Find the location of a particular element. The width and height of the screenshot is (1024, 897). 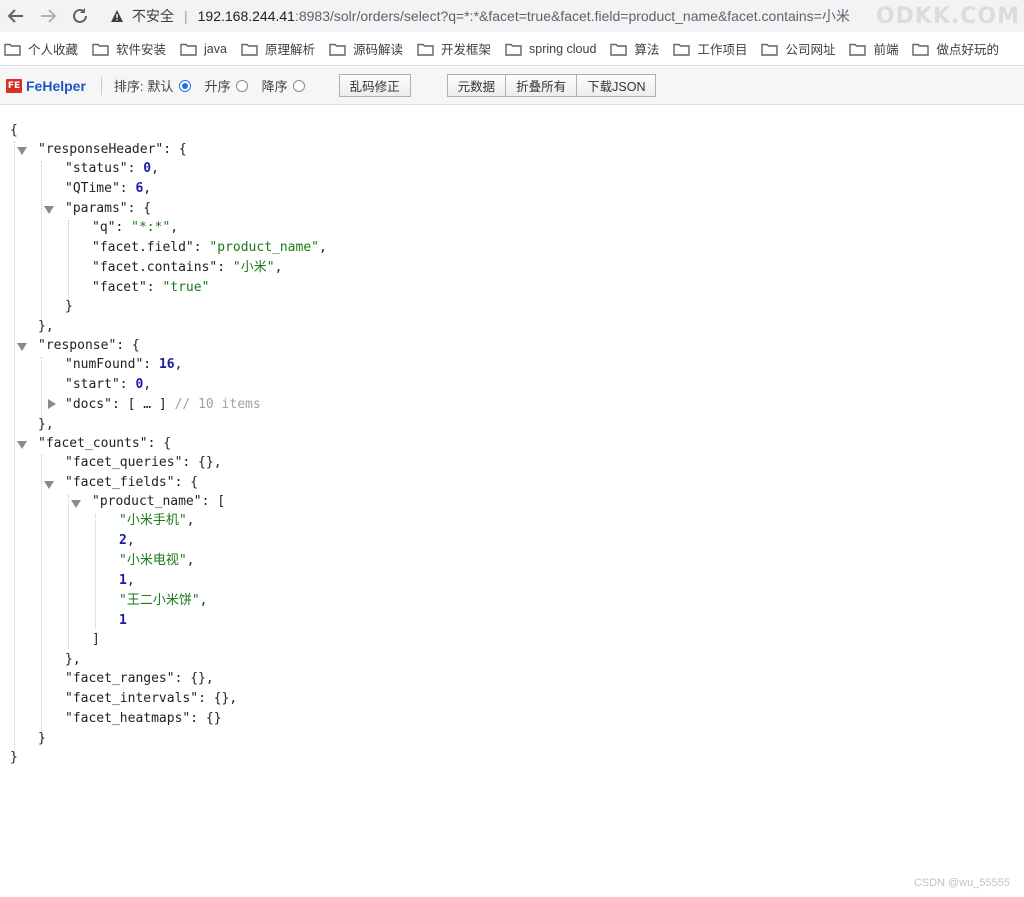

reload-button is located at coordinates (80, 16).